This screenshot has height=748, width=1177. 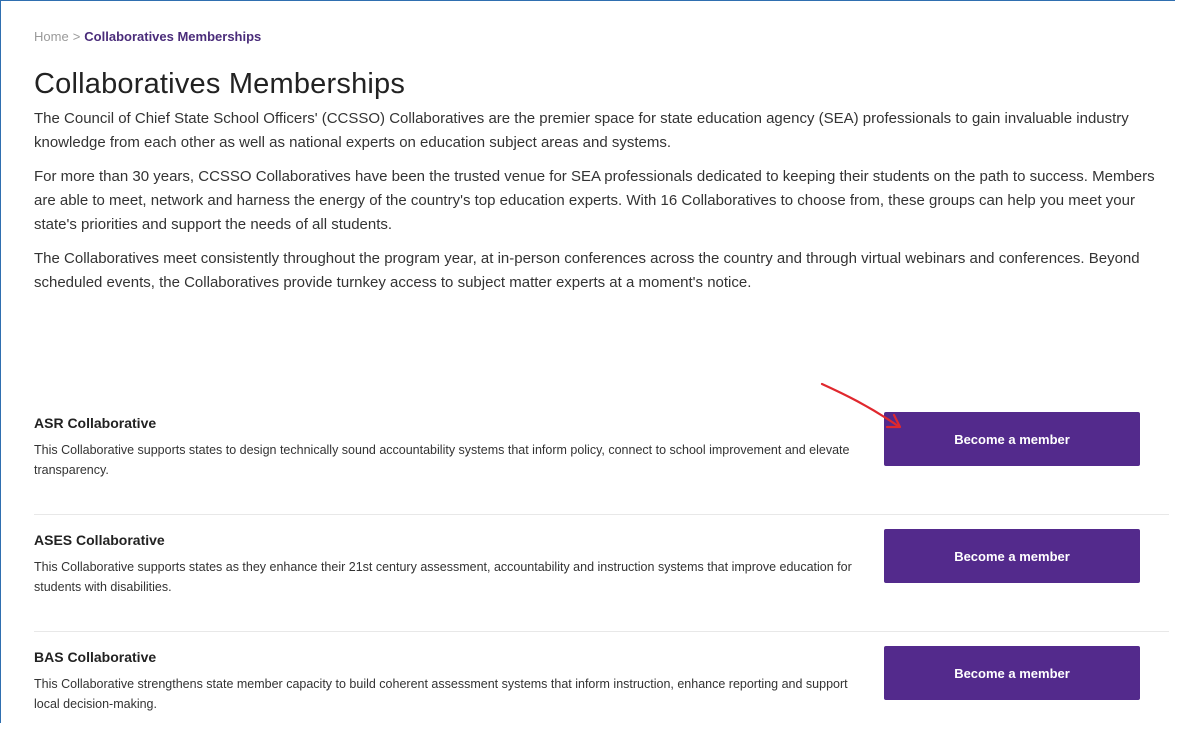 I want to click on breadcrumb: Home > Collaboratives Memberships, so click(x=147, y=36).